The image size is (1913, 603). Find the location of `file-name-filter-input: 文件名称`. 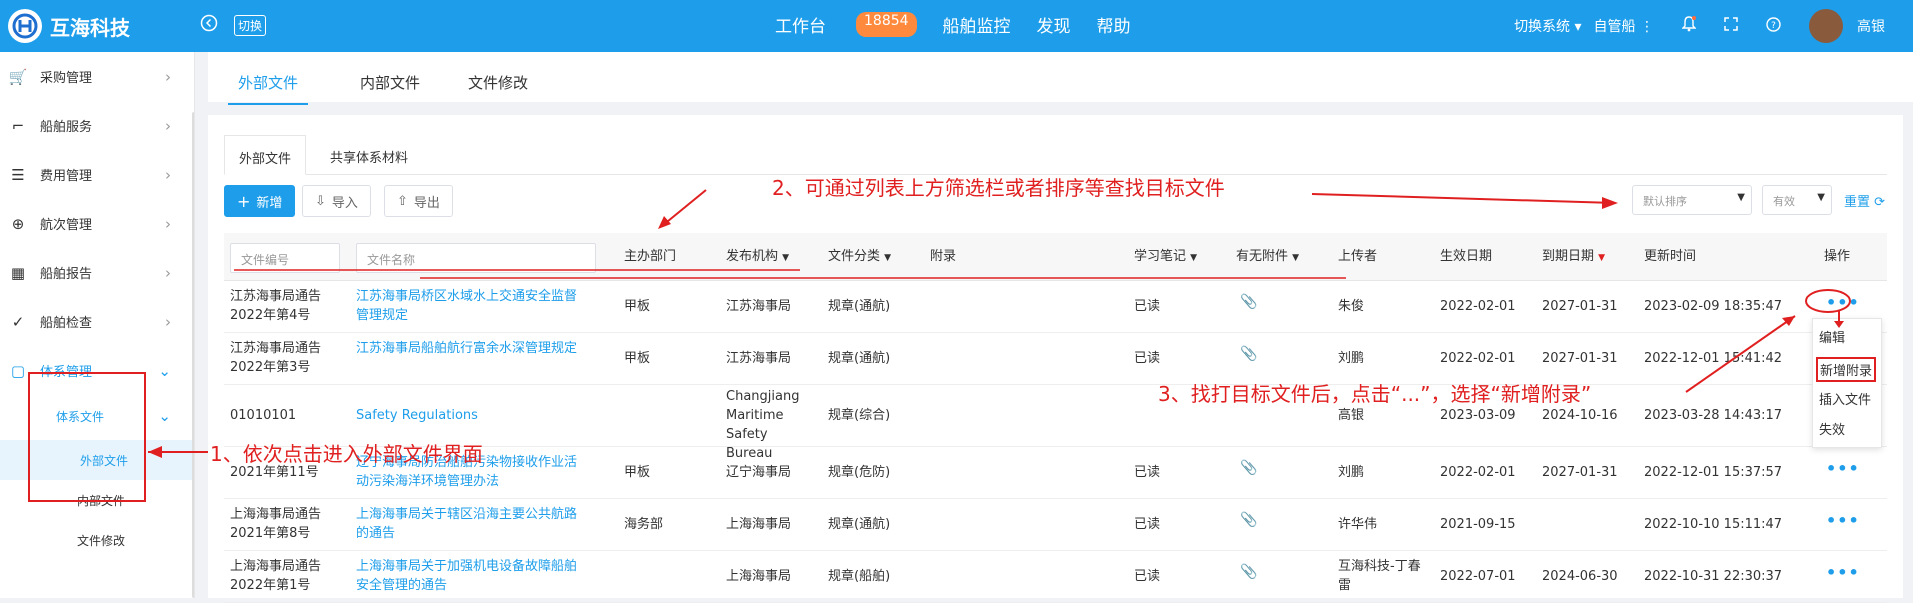

file-name-filter-input: 文件名称 is located at coordinates (476, 258).